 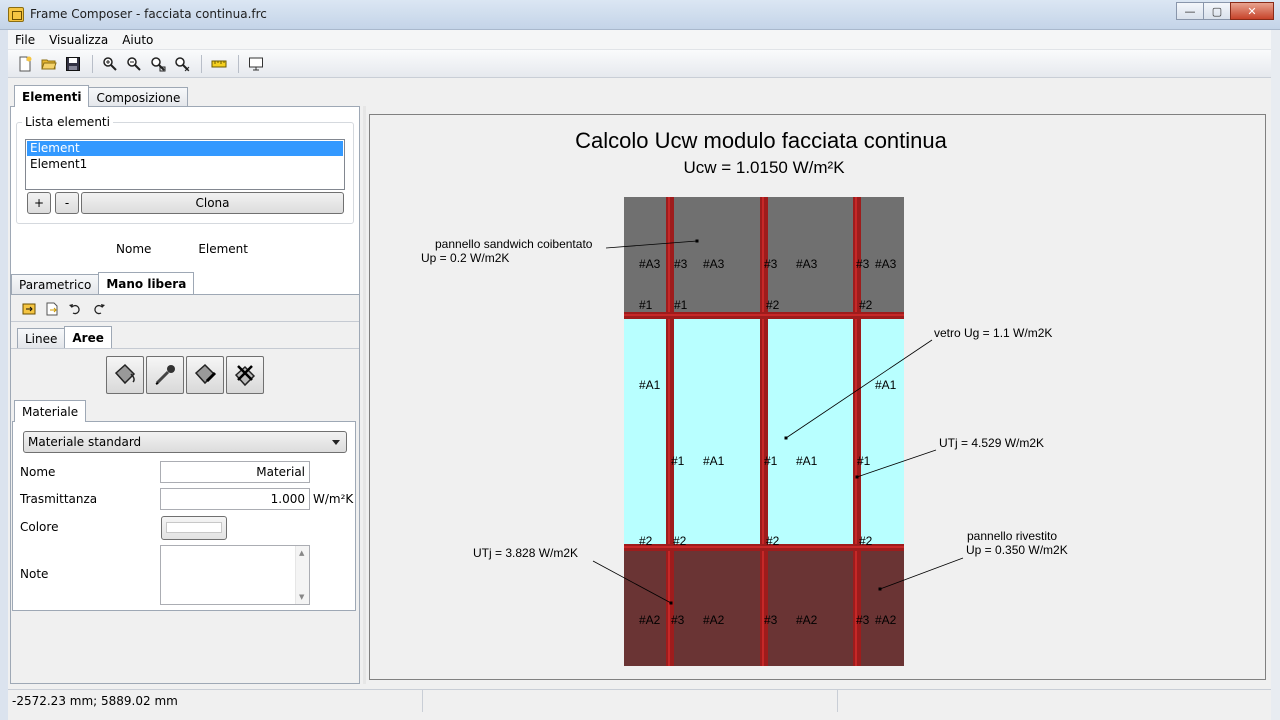 I want to click on transom-highlight, so click(x=764, y=315).